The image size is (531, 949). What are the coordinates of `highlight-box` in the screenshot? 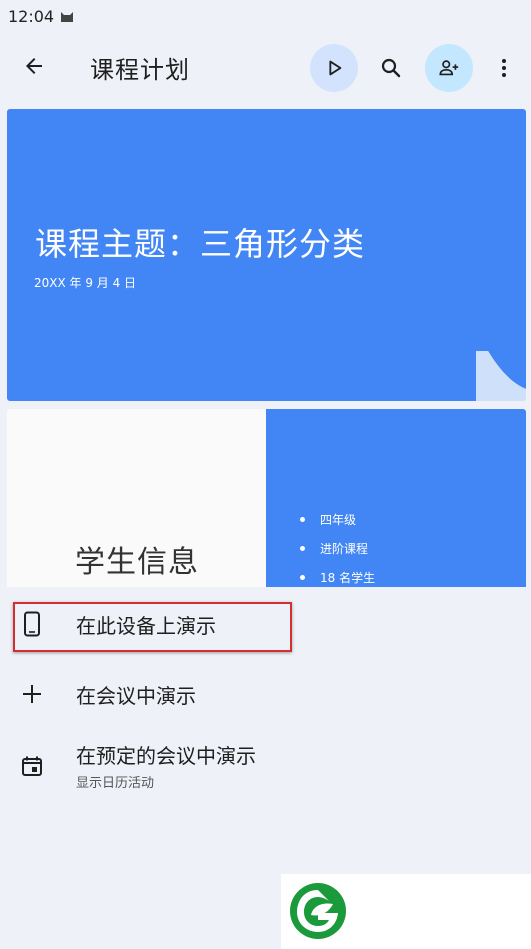 It's located at (152, 627).